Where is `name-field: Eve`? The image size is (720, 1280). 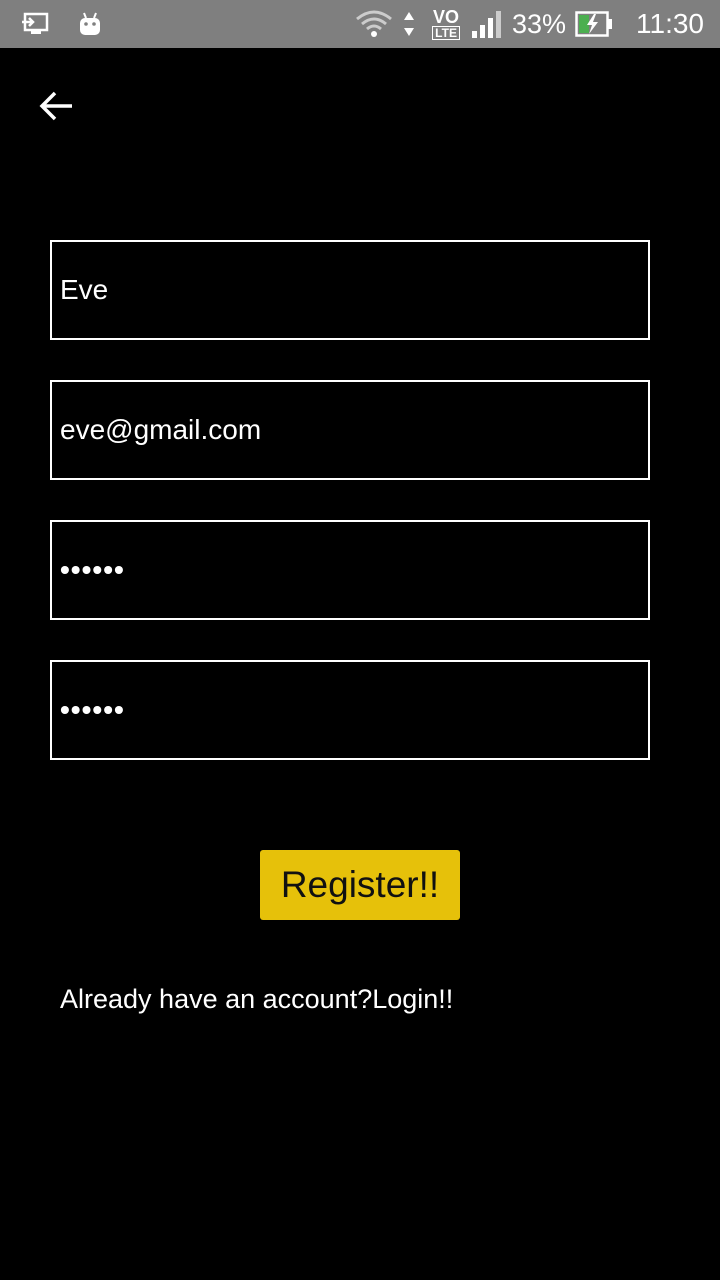 name-field: Eve is located at coordinates (350, 290).